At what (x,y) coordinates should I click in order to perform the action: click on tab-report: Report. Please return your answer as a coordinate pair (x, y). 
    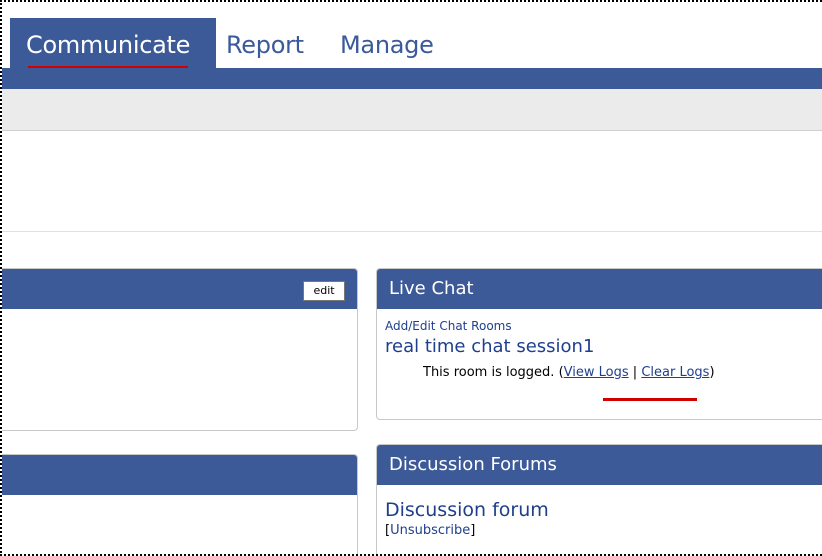
    Looking at the image, I should click on (265, 43).